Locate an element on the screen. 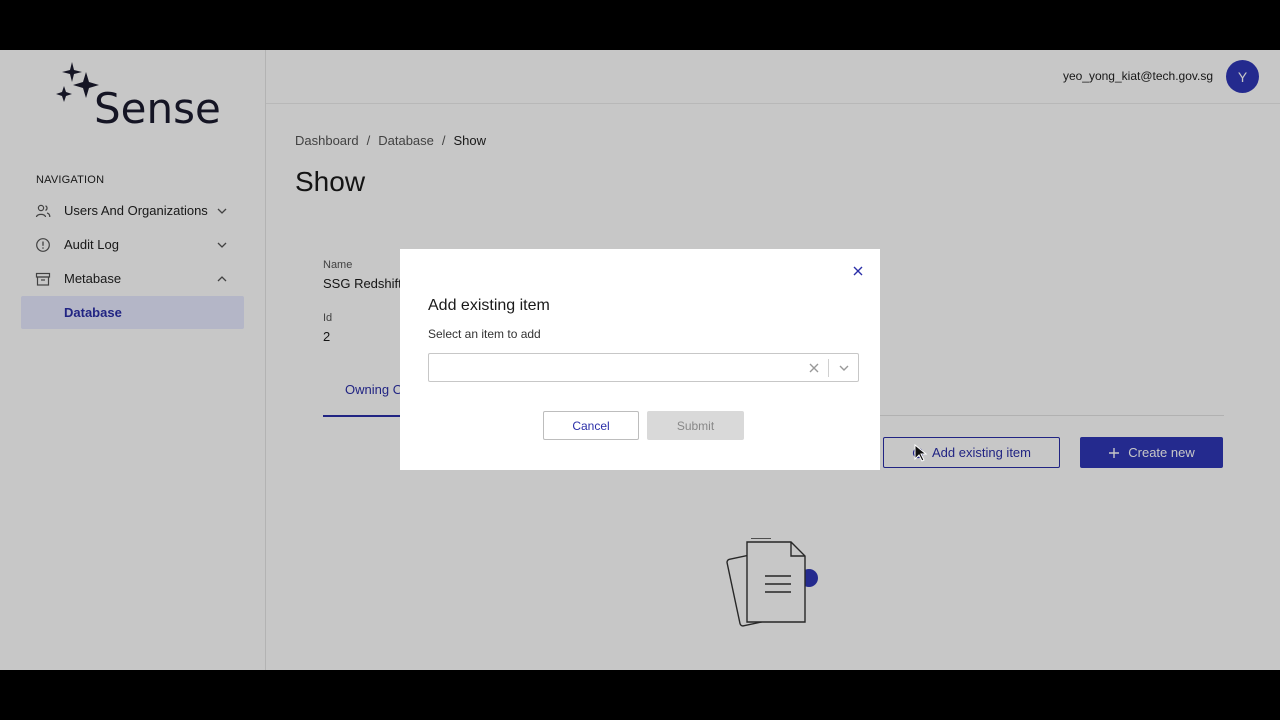 This screenshot has width=1280, height=720. close-icon is located at coordinates (858, 271).